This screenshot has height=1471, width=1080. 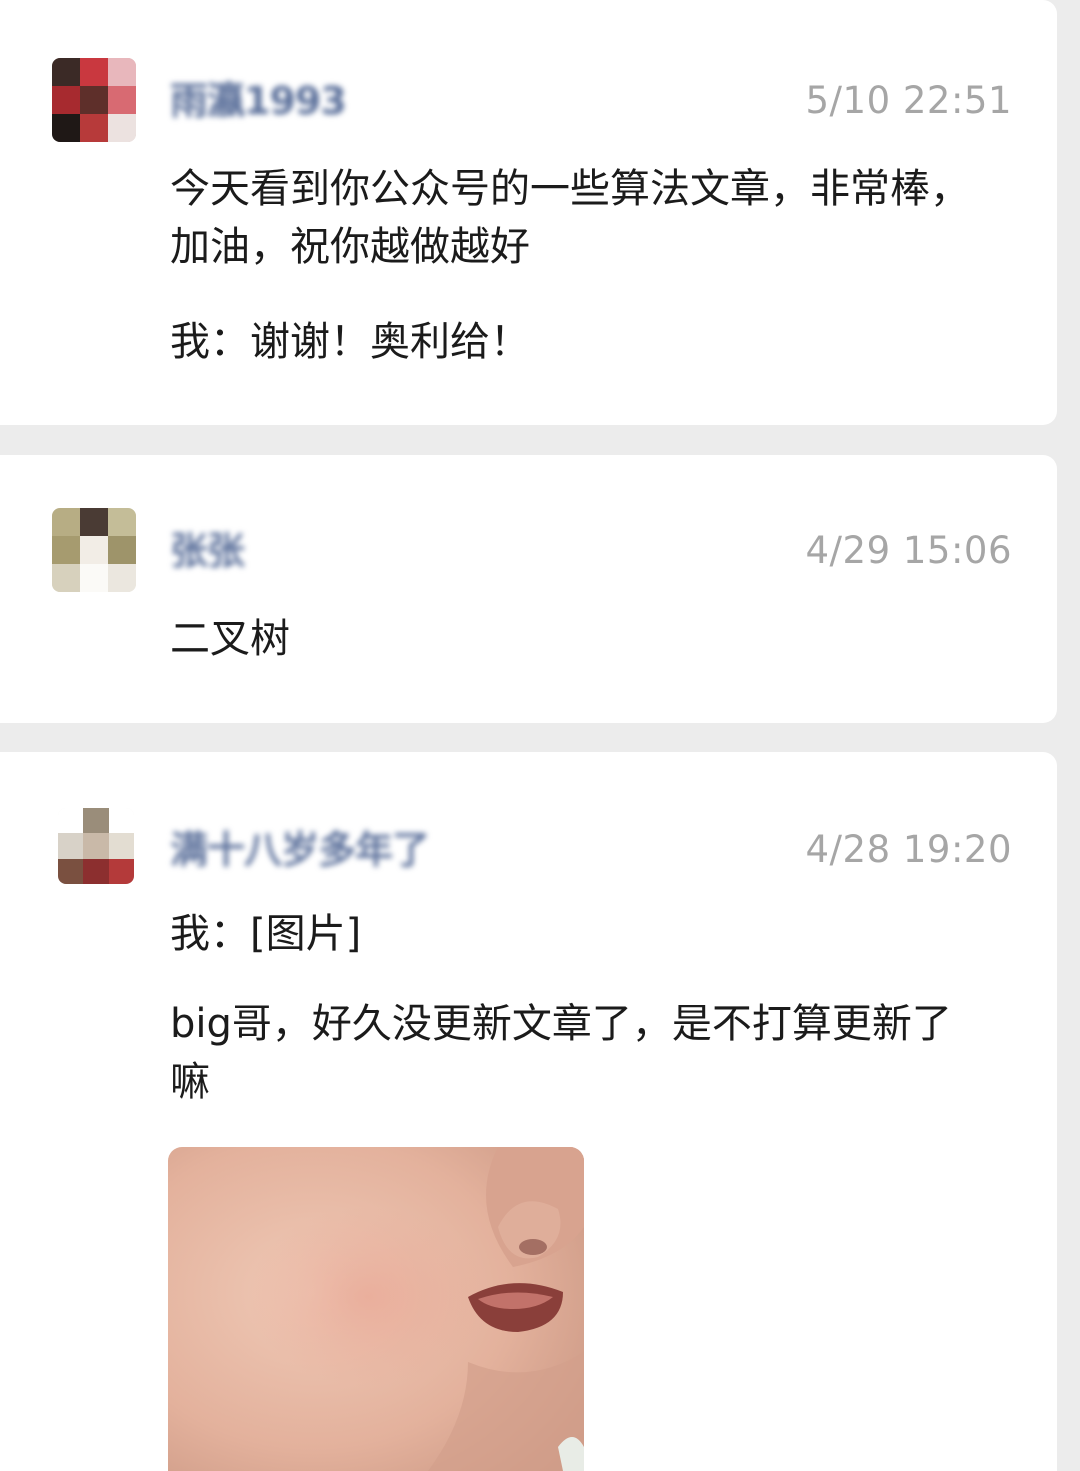 I want to click on crying-baby-photo-icon, so click(x=376, y=1309).